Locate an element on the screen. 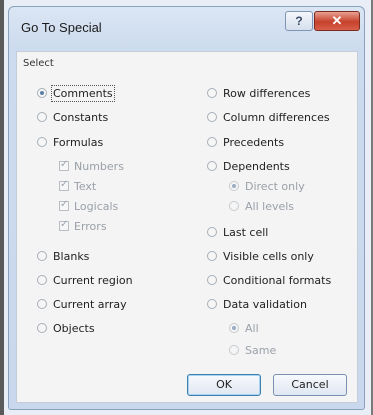 The width and height of the screenshot is (373, 415). dialog-title: Go To Special is located at coordinates (61, 27).